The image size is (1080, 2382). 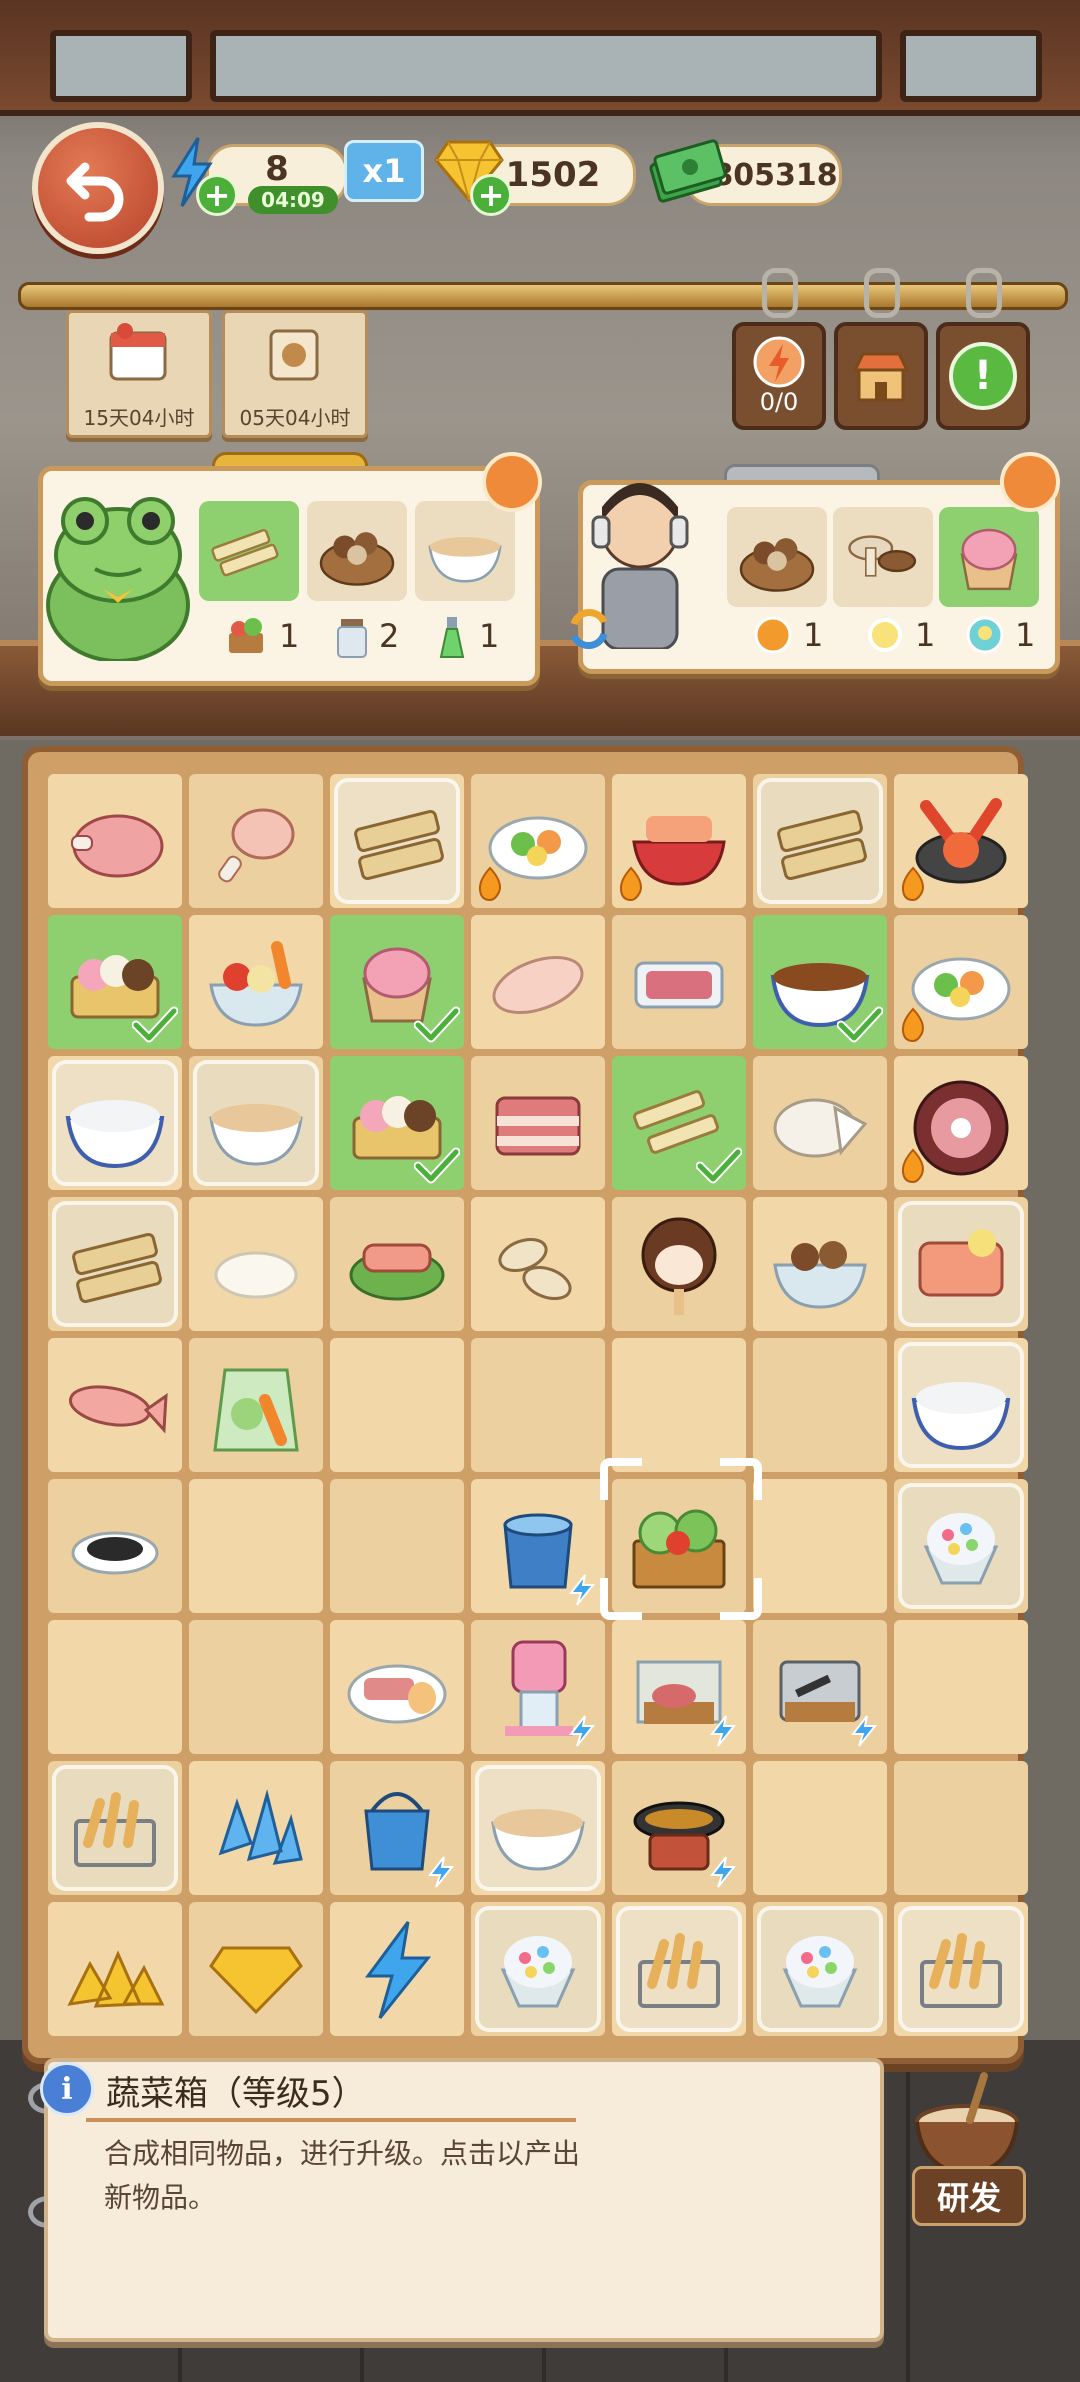 I want to click on reward-bulb: 1, so click(x=1000, y=635).